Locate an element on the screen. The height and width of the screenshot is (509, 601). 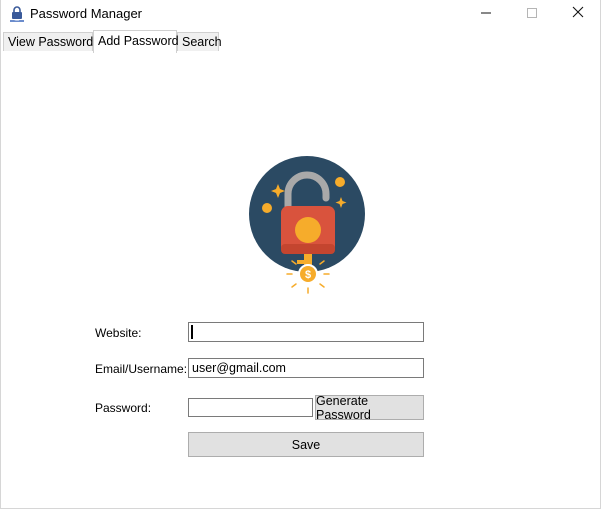
close-icon is located at coordinates (578, 14).